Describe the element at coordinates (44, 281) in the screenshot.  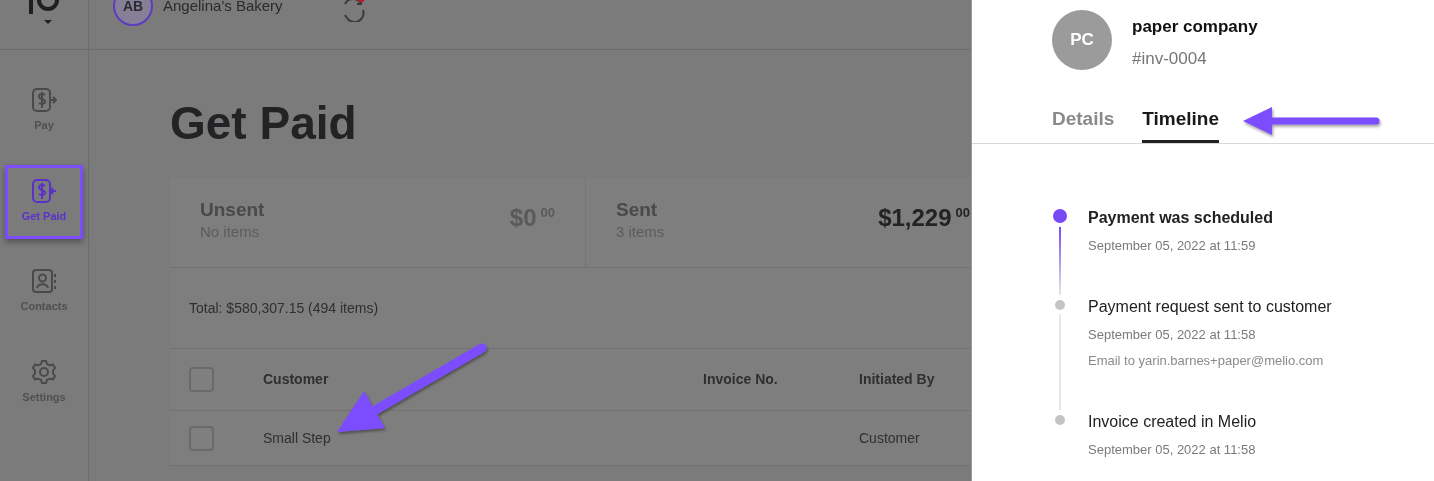
I see `contact-book-icon` at that location.